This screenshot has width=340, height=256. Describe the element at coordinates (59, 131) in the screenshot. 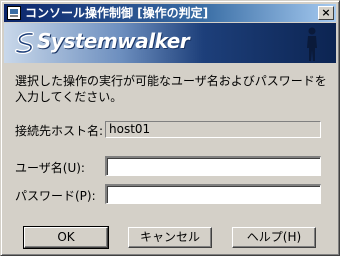

I see `host-label: 接続先ホスト名:` at that location.